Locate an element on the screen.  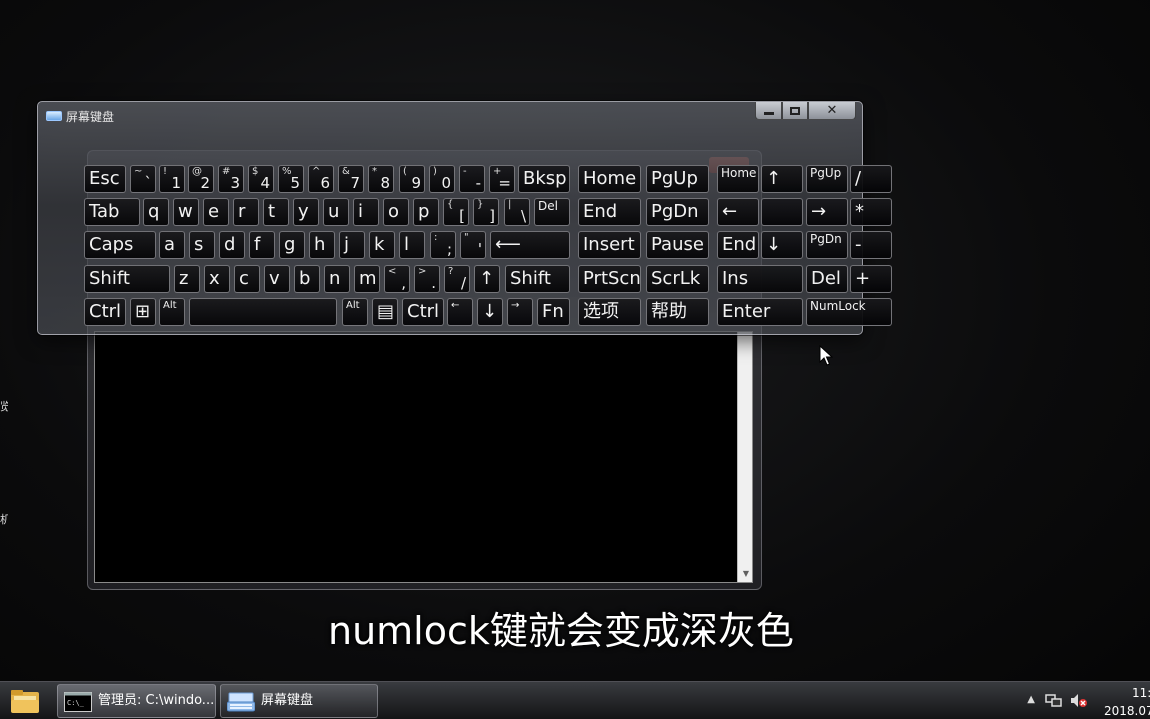
key-num-multiply: * is located at coordinates (871, 212).